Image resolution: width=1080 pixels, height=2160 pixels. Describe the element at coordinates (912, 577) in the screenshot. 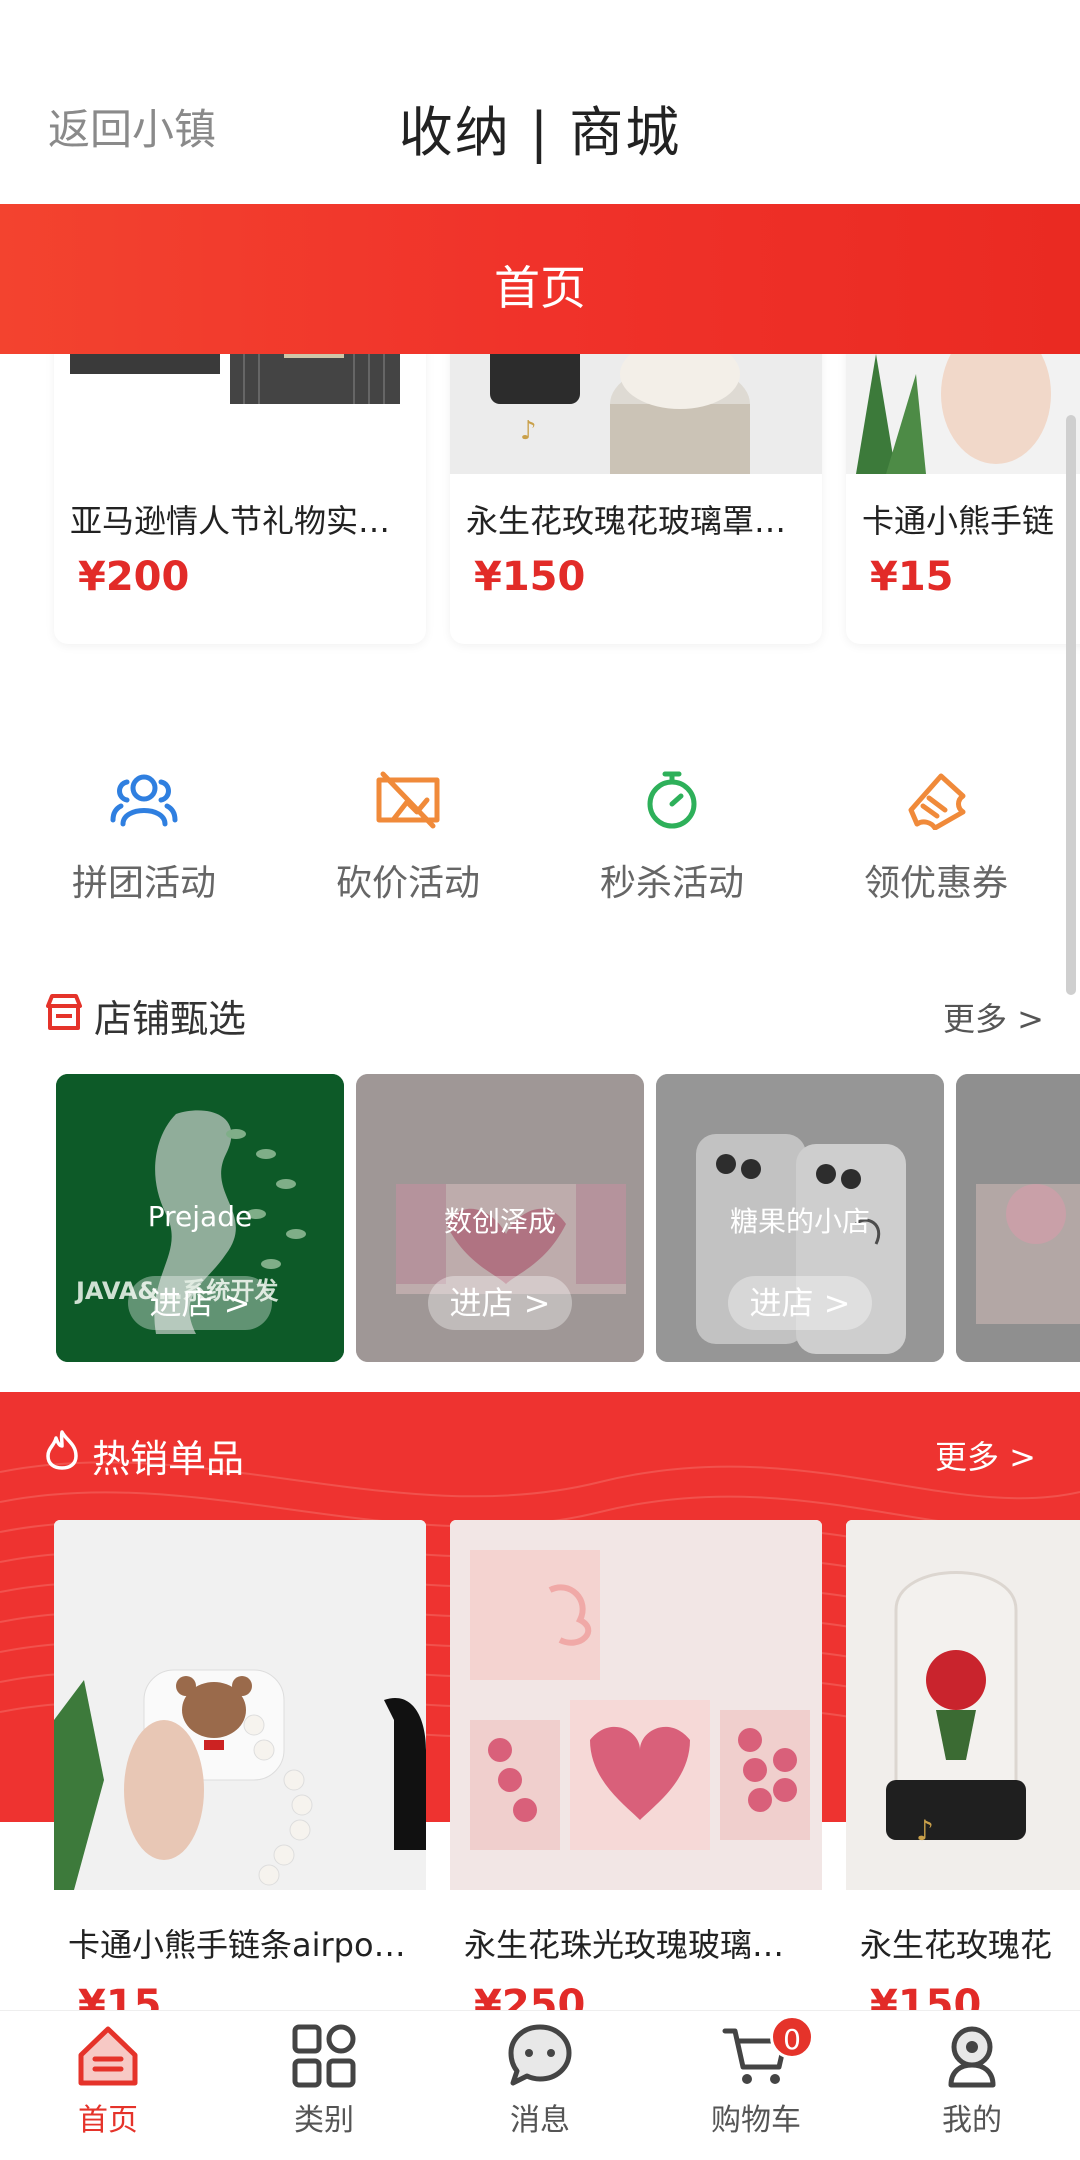

I see `product-price: ¥15` at that location.